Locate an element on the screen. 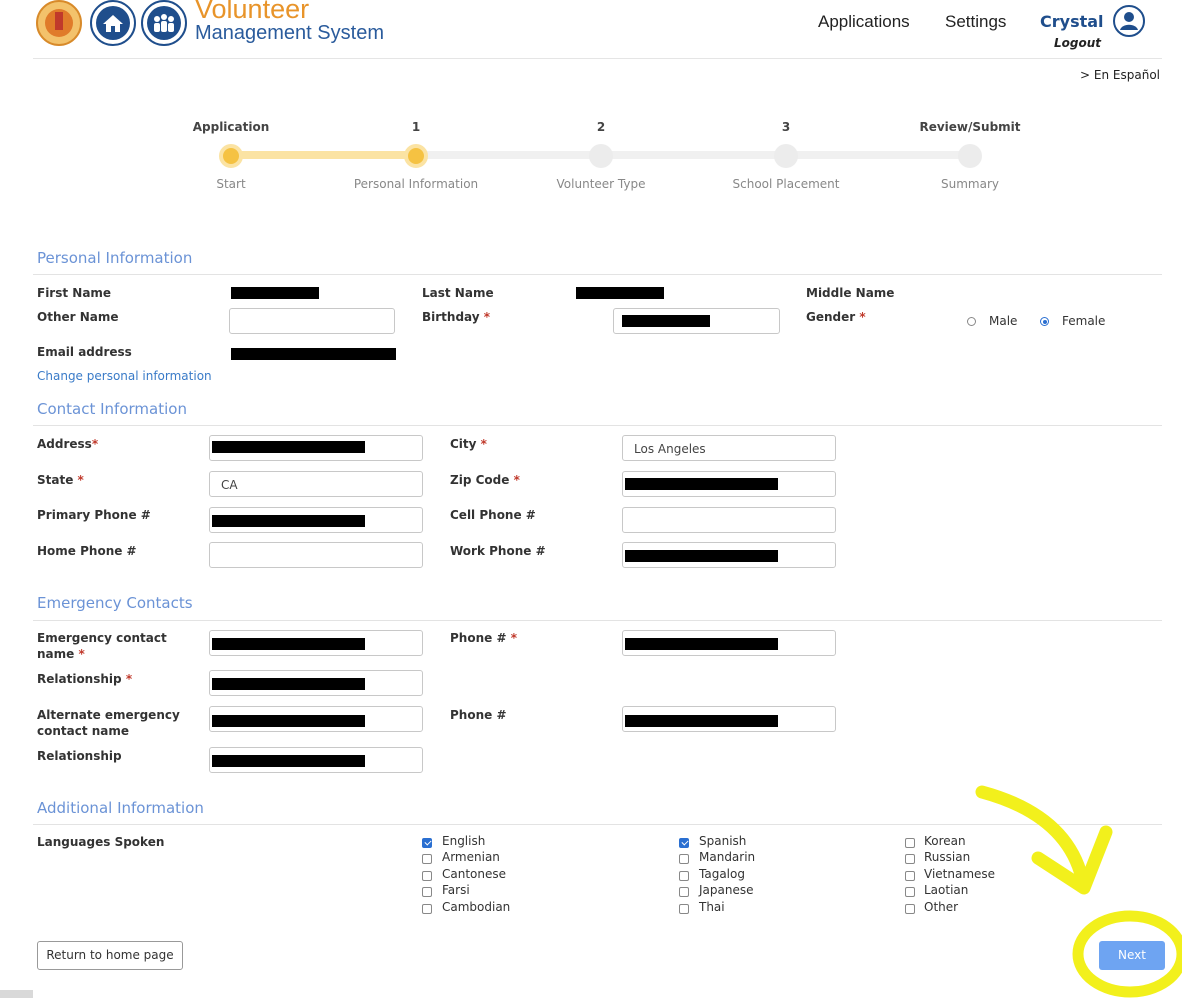 The width and height of the screenshot is (1182, 998). emergency-phone-label: Phone # * is located at coordinates (483, 638).